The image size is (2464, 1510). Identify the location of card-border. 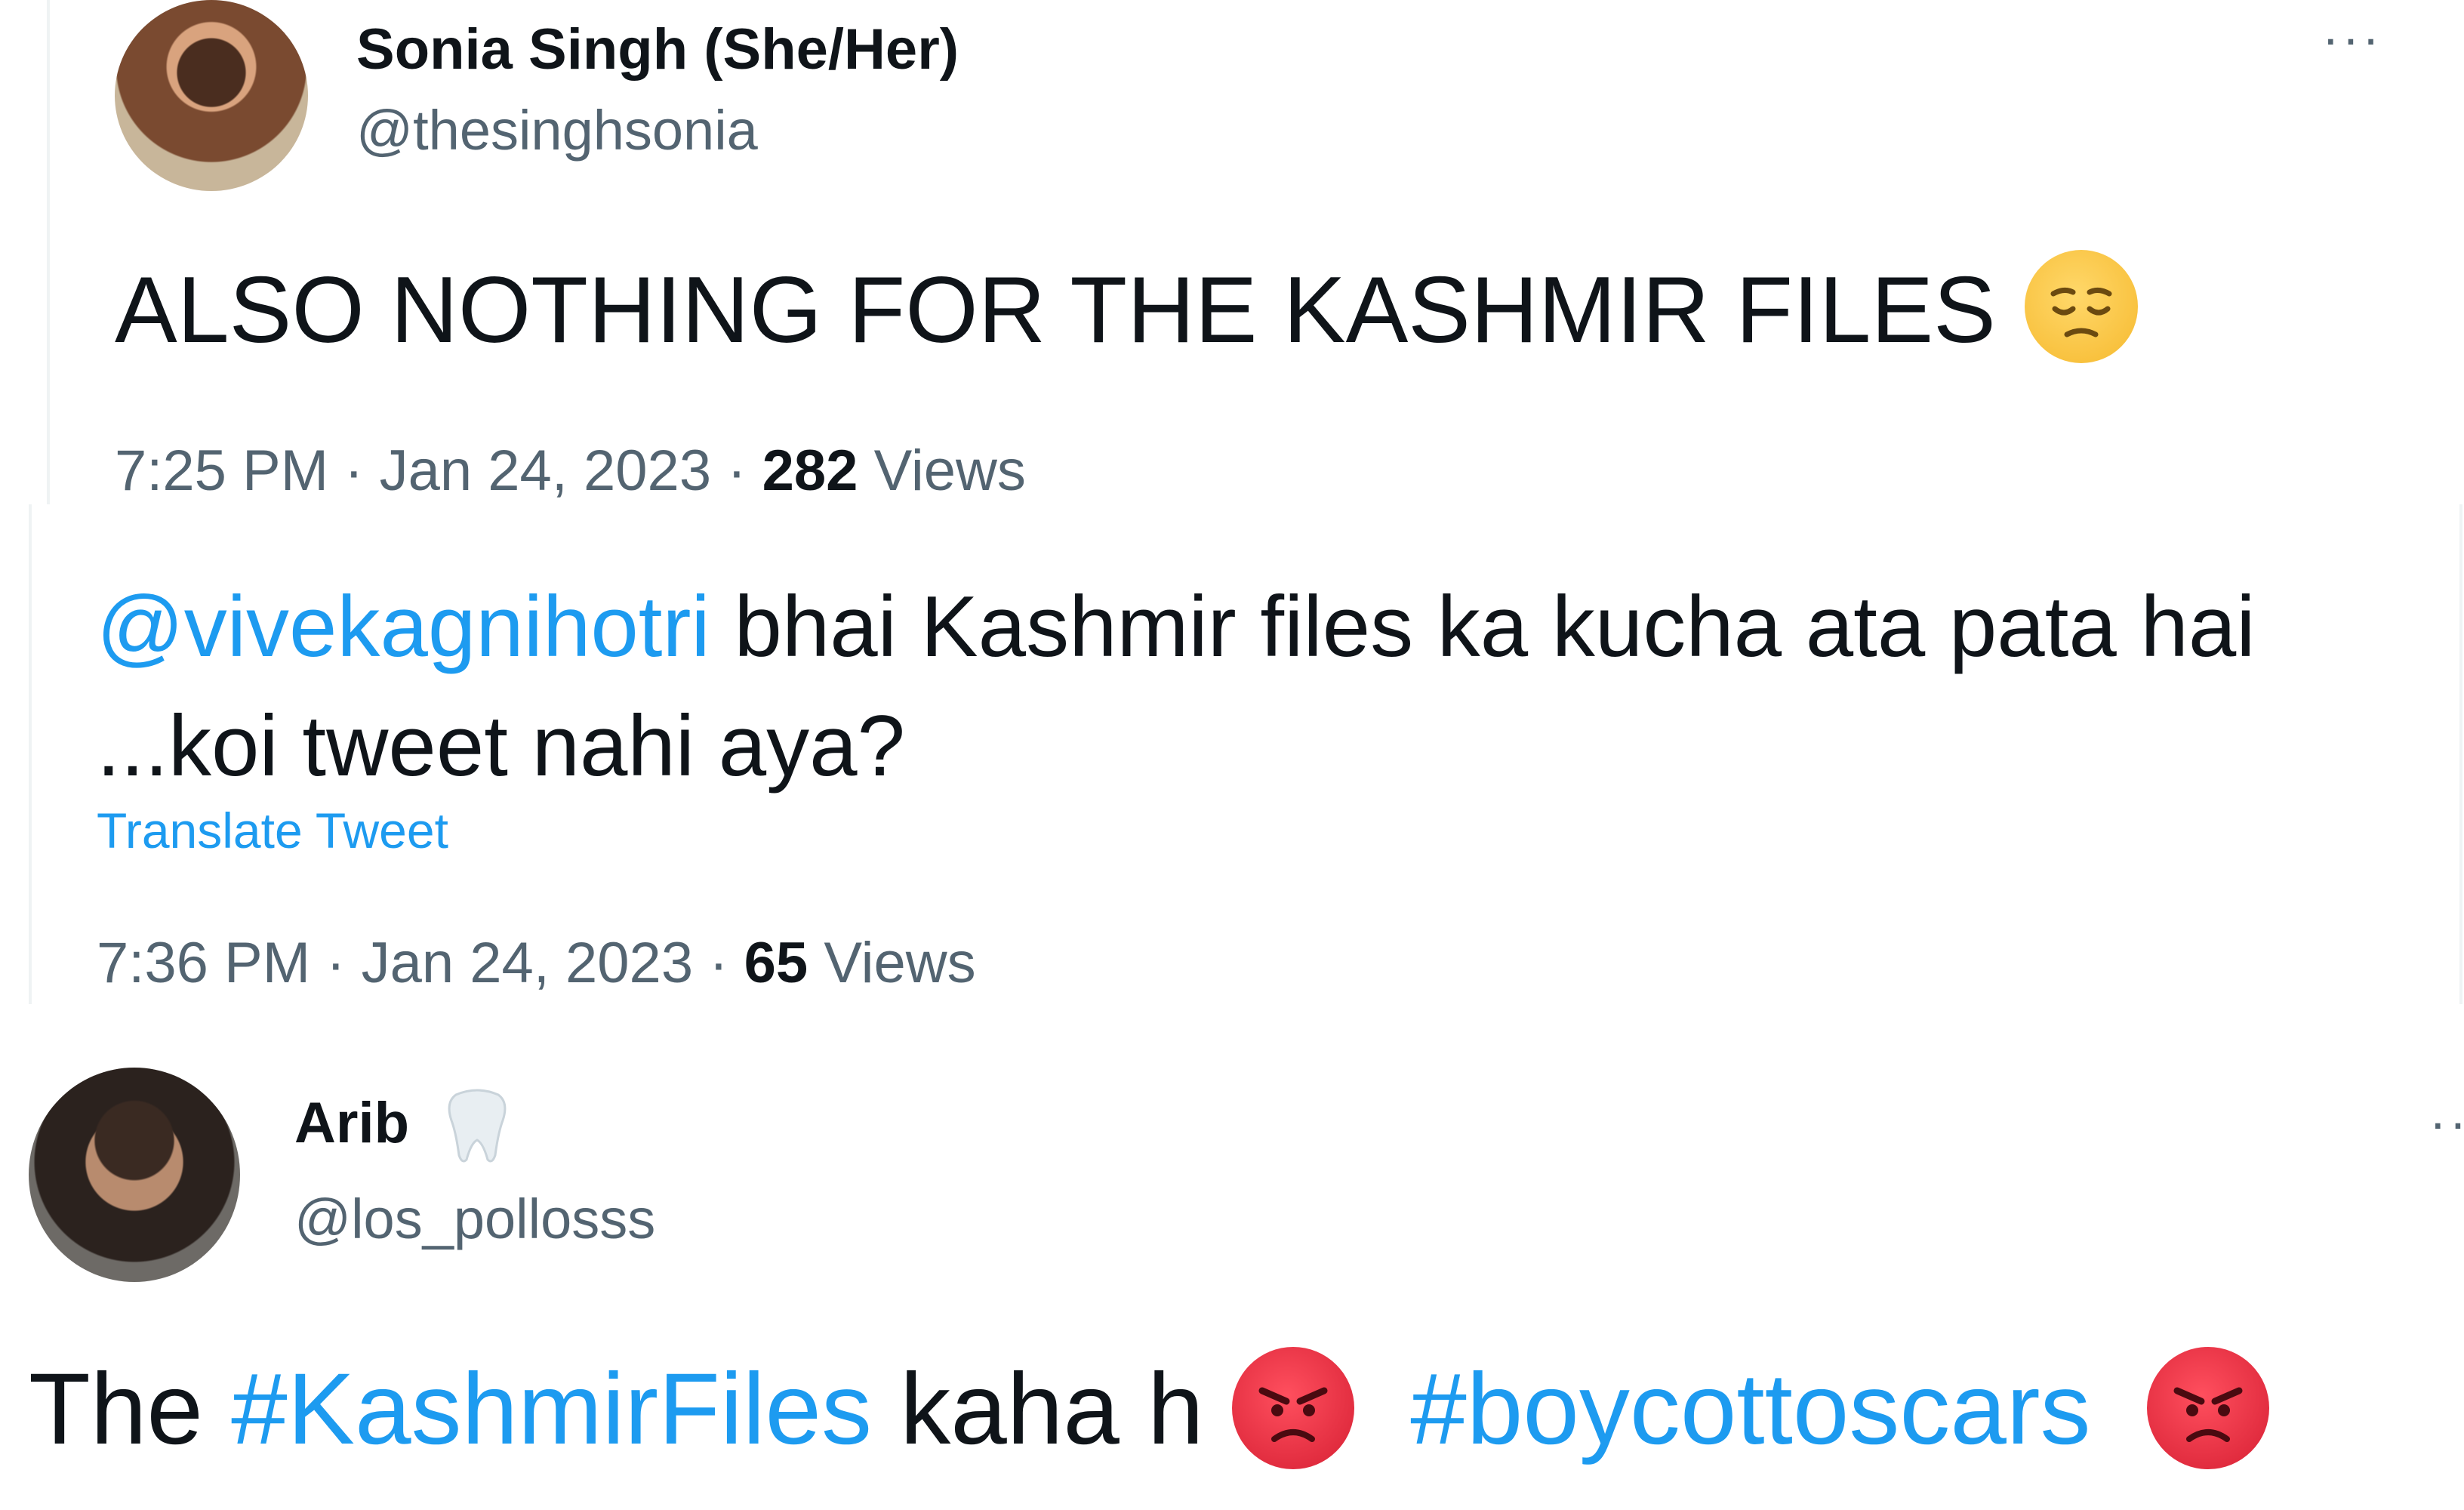
(2460, 754).